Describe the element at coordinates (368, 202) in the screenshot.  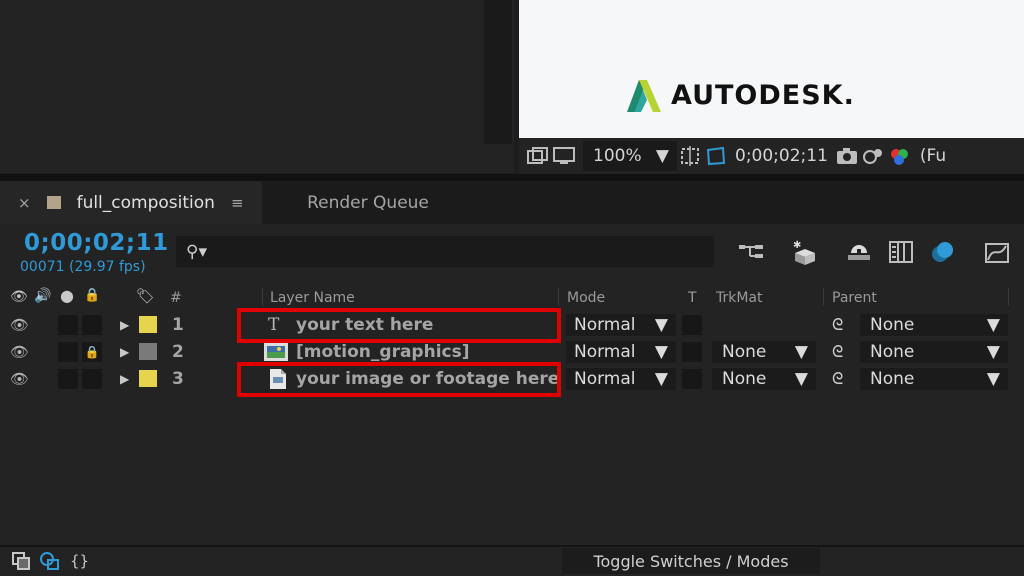
I see `tab-render-queue: Render Queue` at that location.